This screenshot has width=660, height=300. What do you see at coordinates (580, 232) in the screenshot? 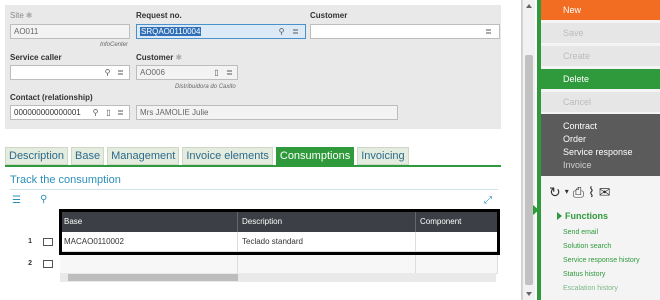
I see `function-send-email: Send email` at bounding box center [580, 232].